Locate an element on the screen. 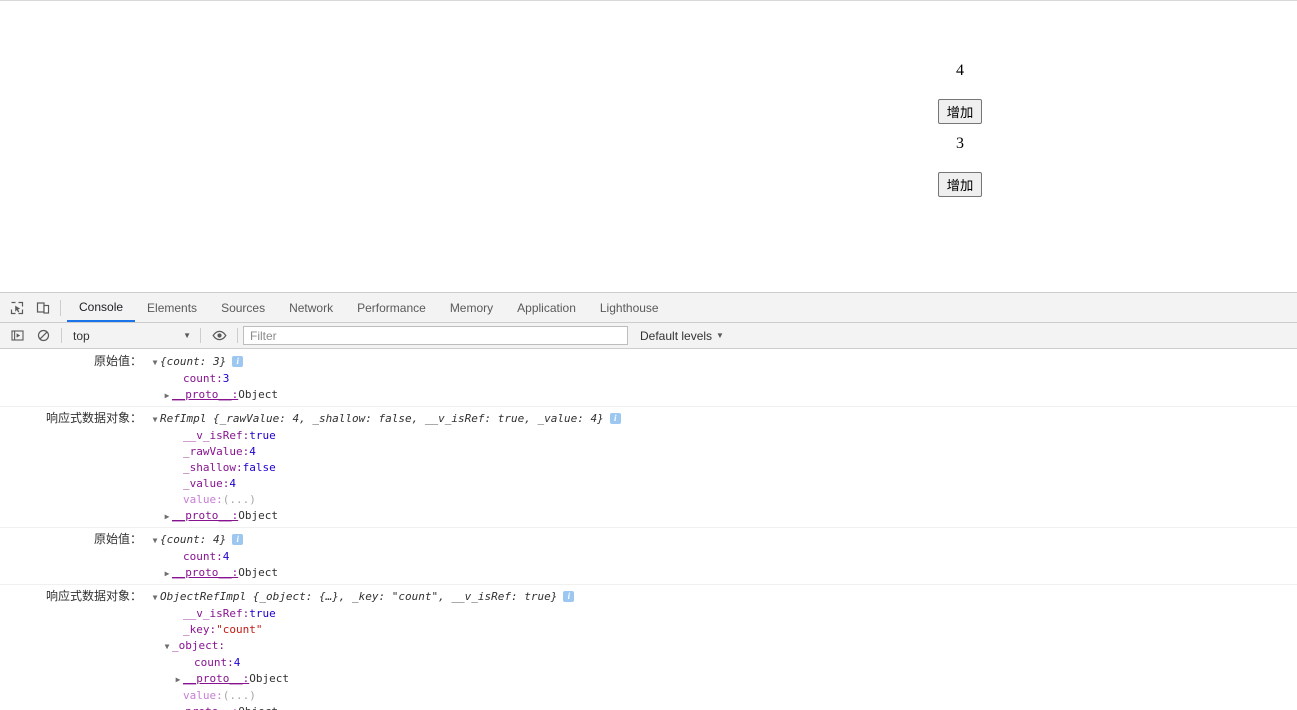  property-name: _rawValue: is located at coordinates (216, 451).